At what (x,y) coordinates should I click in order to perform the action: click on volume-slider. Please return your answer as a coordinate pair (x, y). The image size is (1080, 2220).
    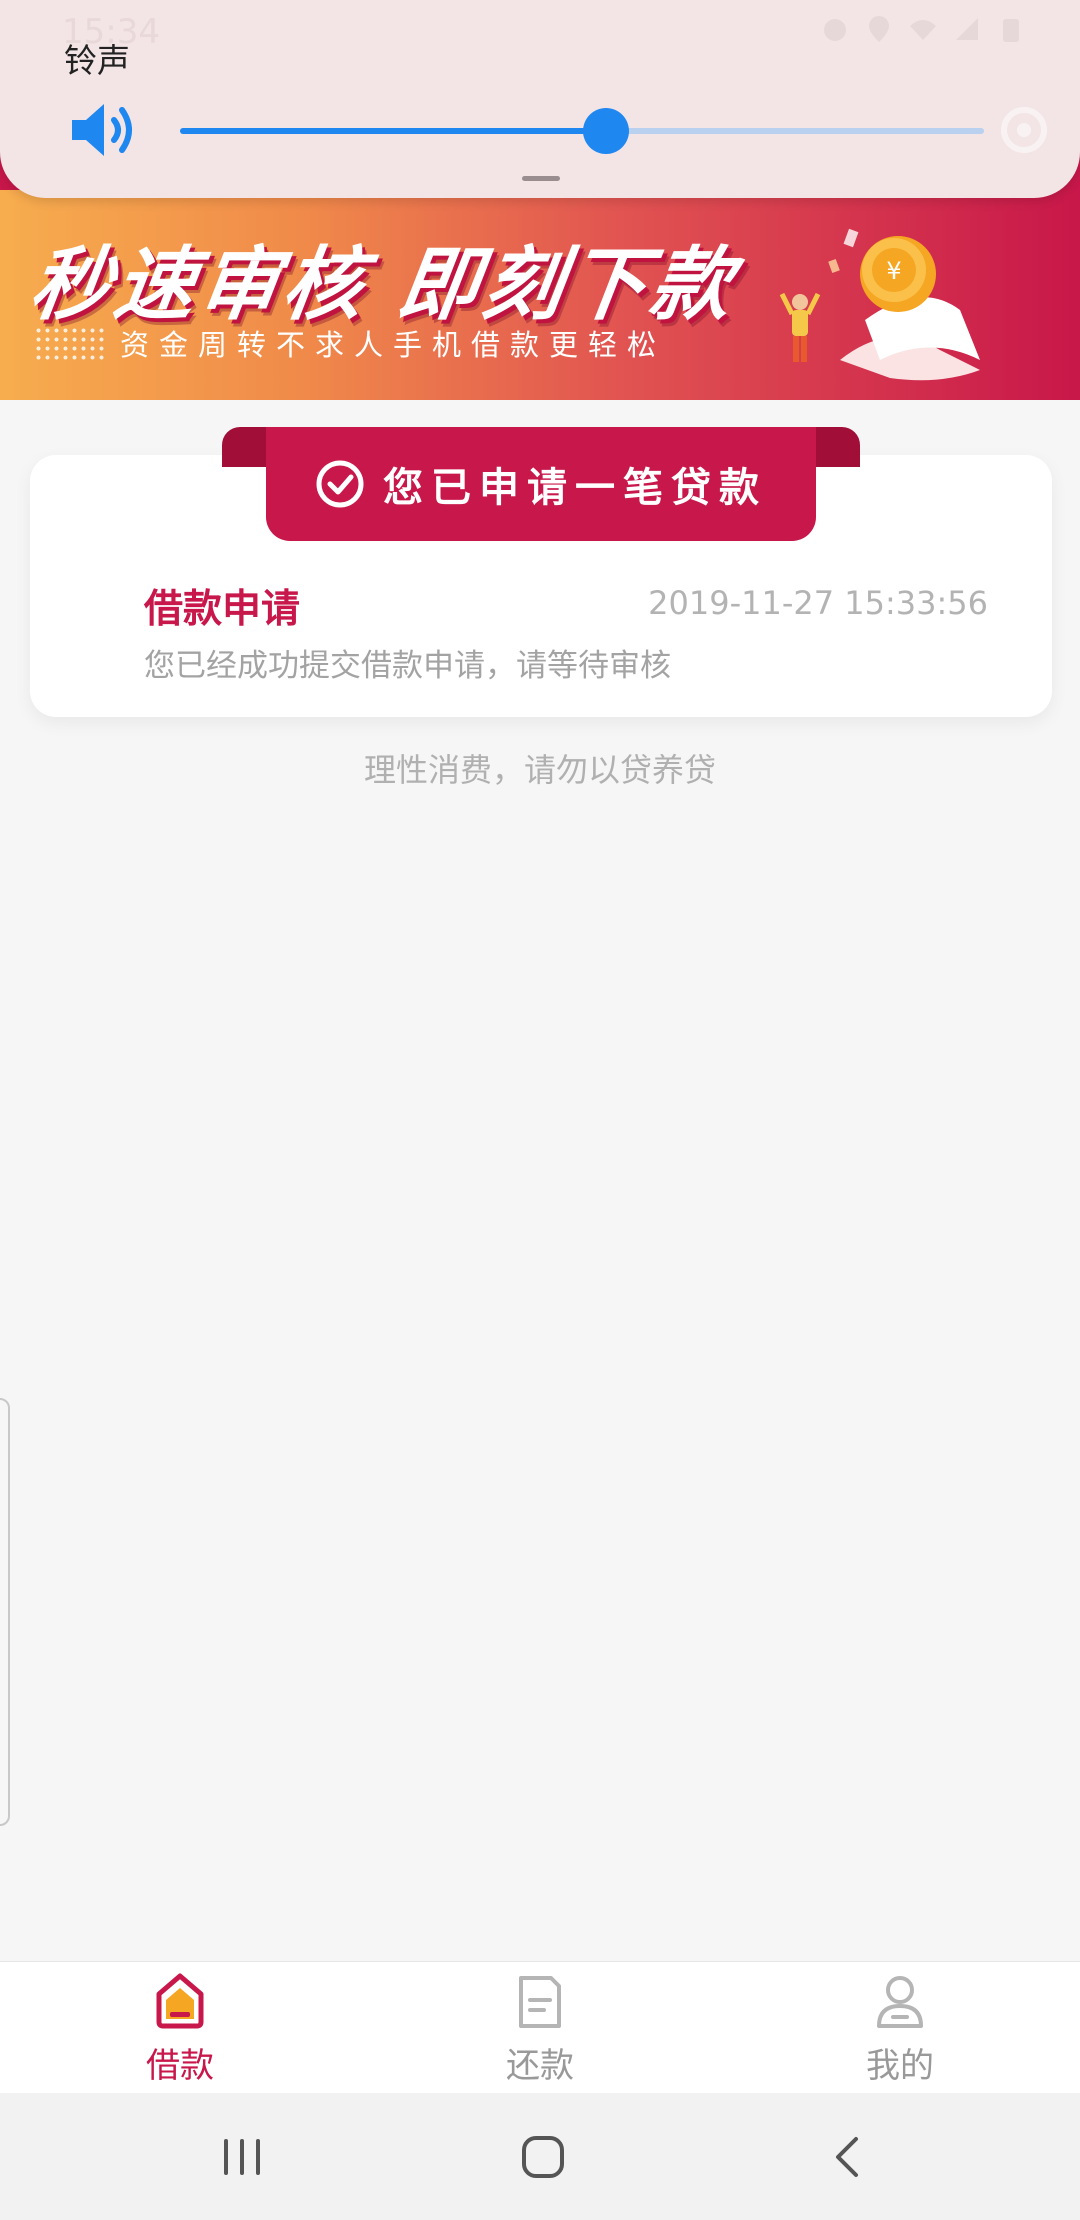
    Looking at the image, I should click on (582, 131).